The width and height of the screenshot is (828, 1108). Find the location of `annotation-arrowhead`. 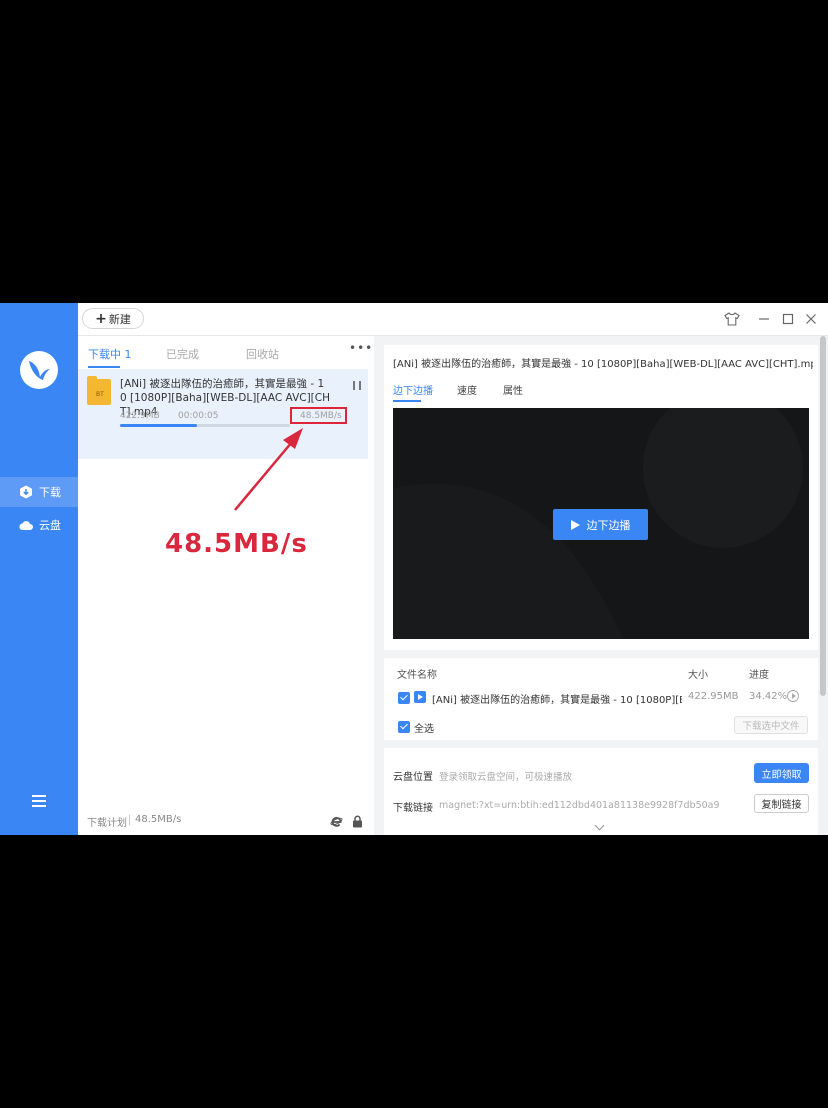

annotation-arrowhead is located at coordinates (268, 469).